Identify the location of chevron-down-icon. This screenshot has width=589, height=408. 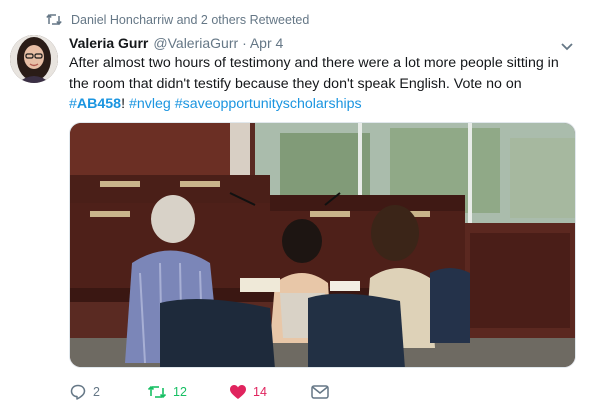
(567, 45).